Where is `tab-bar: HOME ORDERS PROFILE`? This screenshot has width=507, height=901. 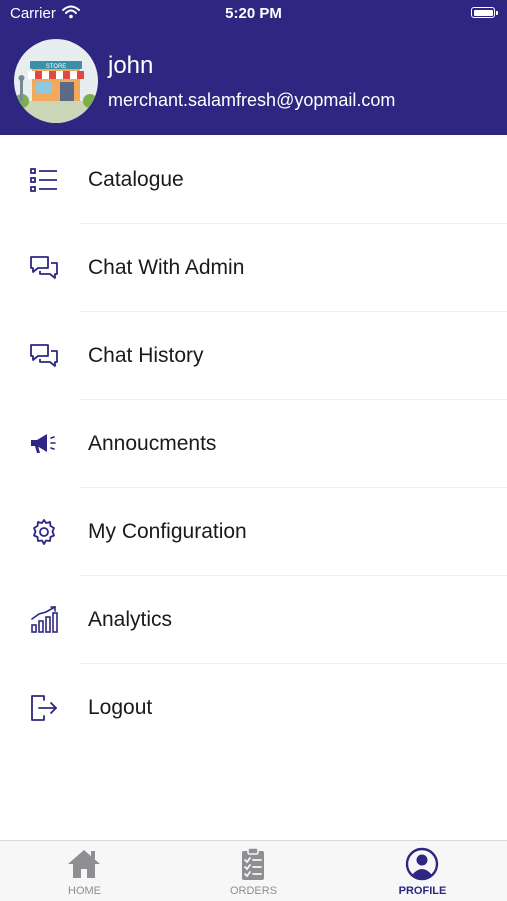
tab-bar: HOME ORDERS PROFILE is located at coordinates (253, 870).